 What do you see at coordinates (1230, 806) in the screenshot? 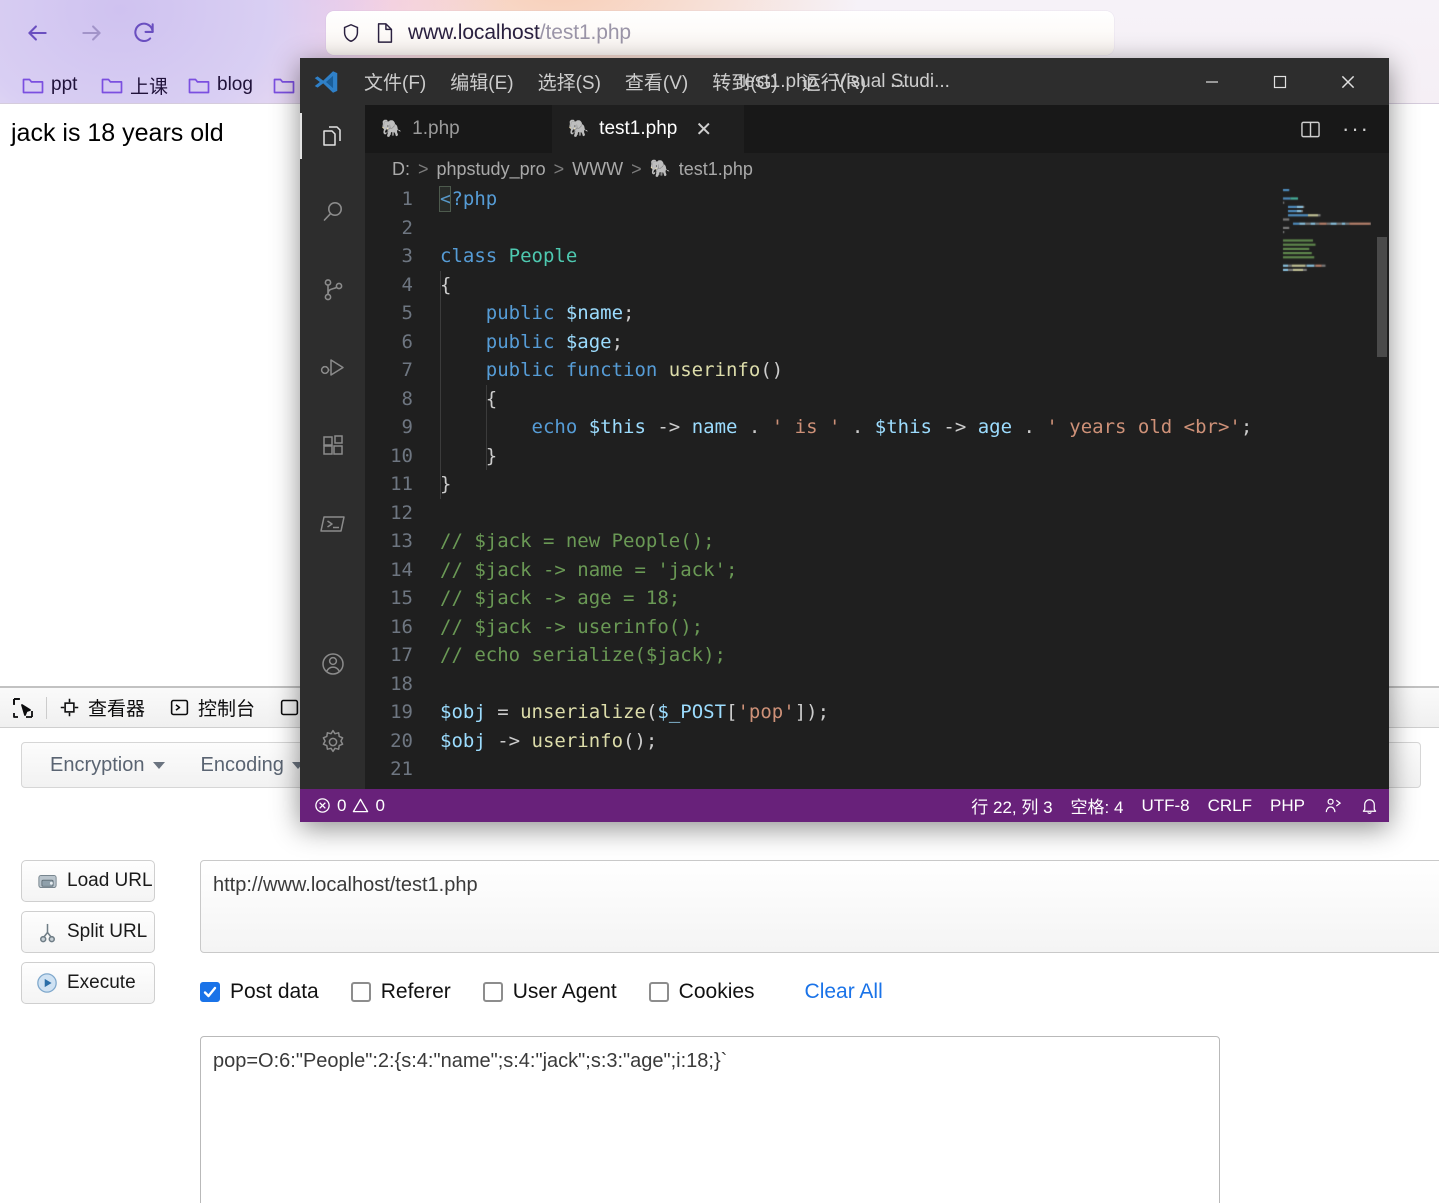
I see `status-eol: CRLF` at bounding box center [1230, 806].